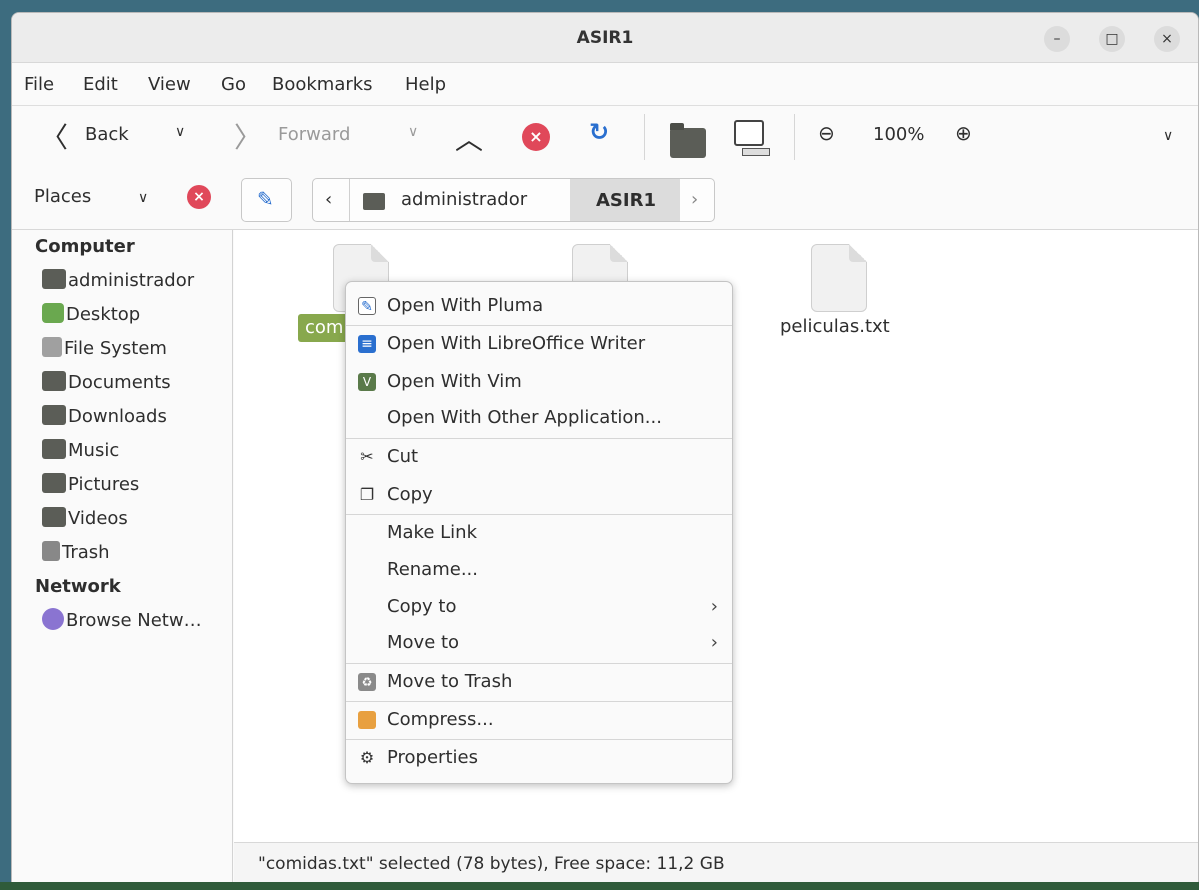 Image resolution: width=1199 pixels, height=890 pixels. What do you see at coordinates (599, 886) in the screenshot?
I see `desktop-bottom-strip` at bounding box center [599, 886].